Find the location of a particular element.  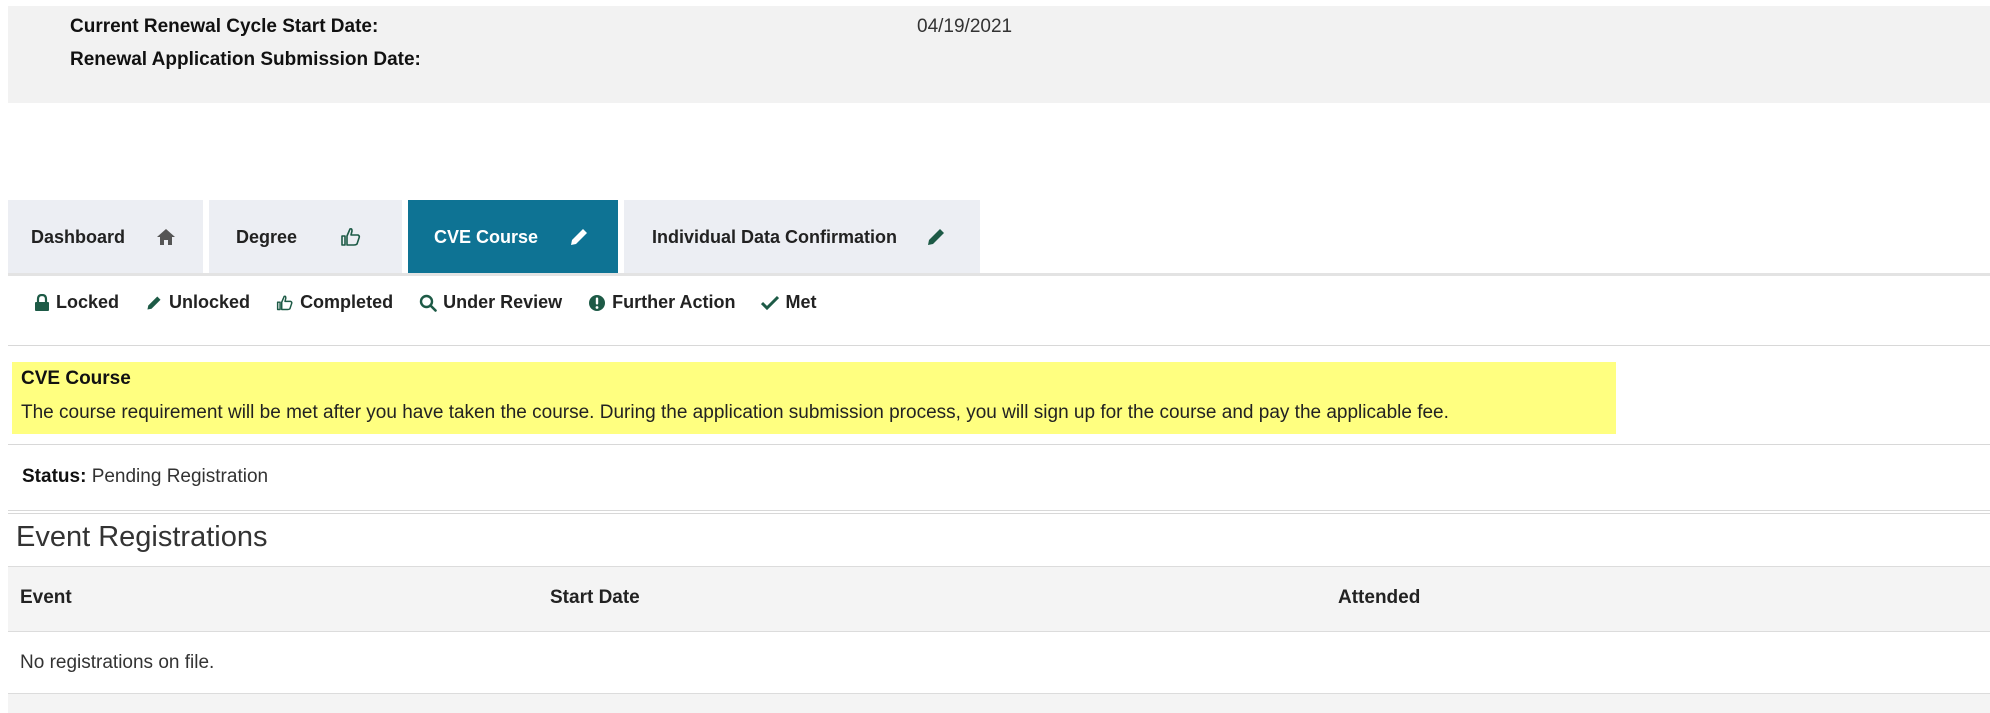

tab-degree: Degree is located at coordinates (305, 237).